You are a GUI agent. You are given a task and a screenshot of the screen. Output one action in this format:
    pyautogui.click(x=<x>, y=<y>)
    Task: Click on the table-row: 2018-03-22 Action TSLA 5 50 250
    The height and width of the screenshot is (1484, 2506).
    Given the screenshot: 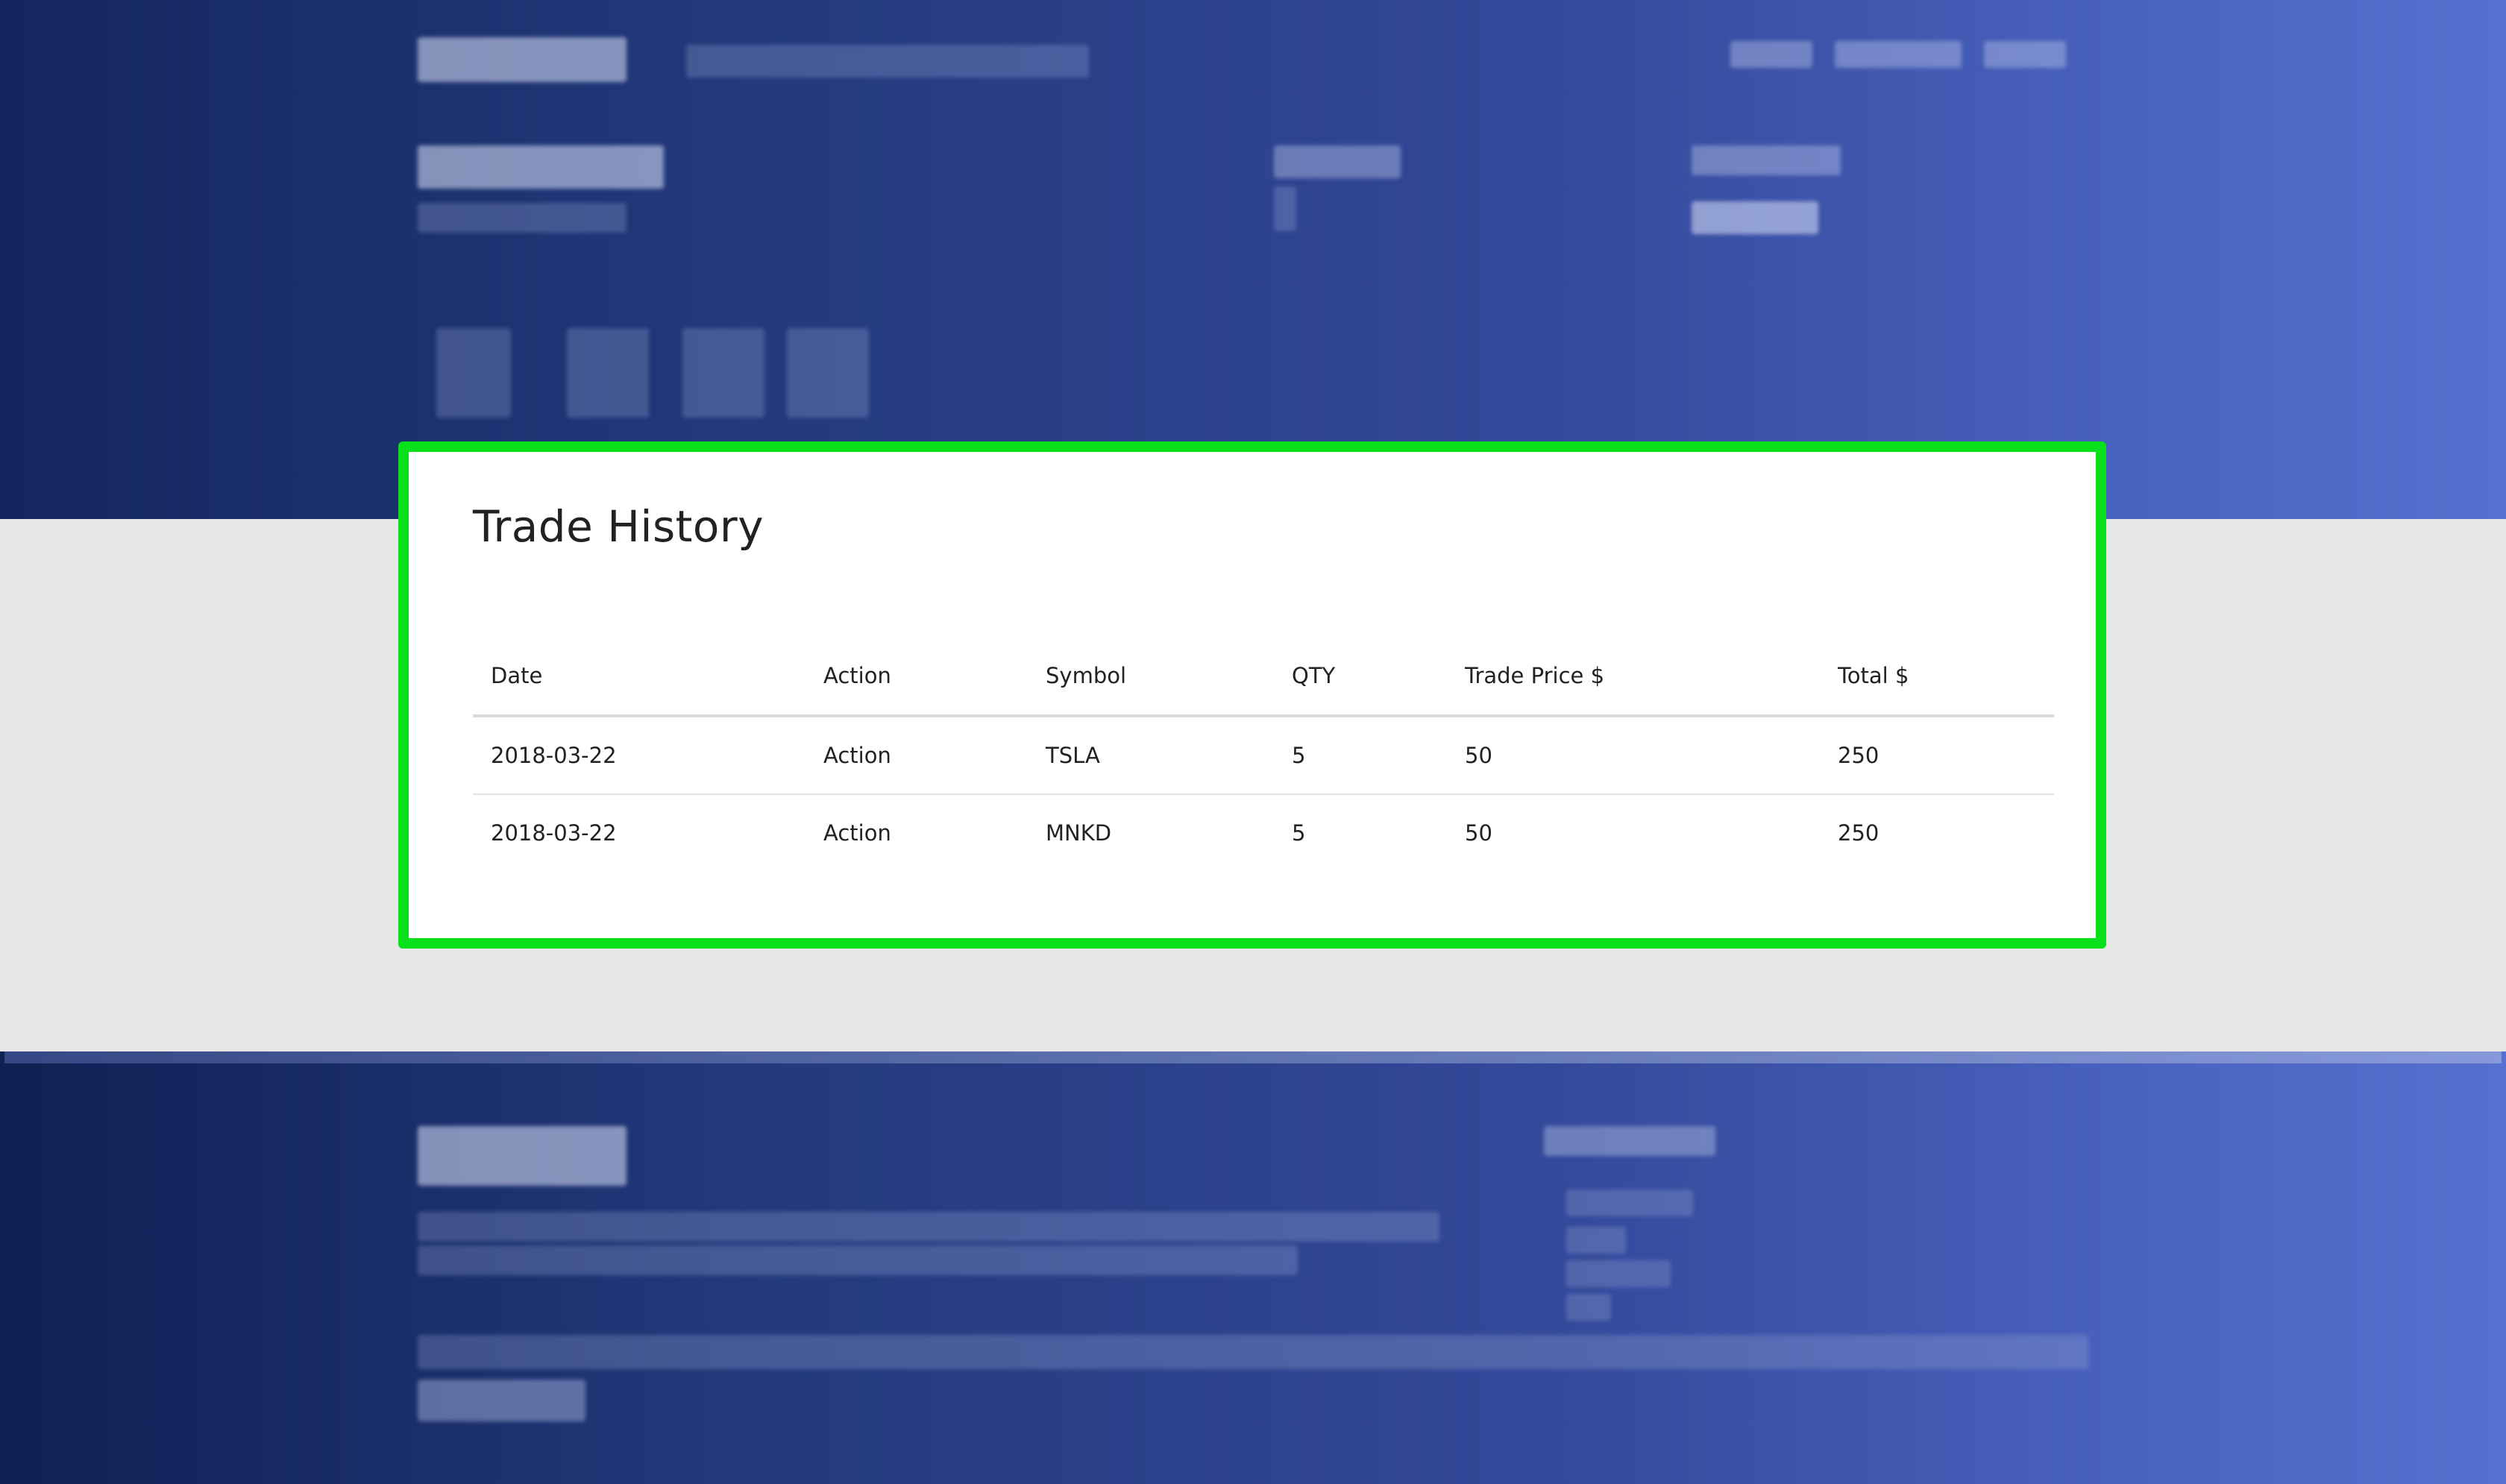 What is the action you would take?
    pyautogui.click(x=1263, y=755)
    